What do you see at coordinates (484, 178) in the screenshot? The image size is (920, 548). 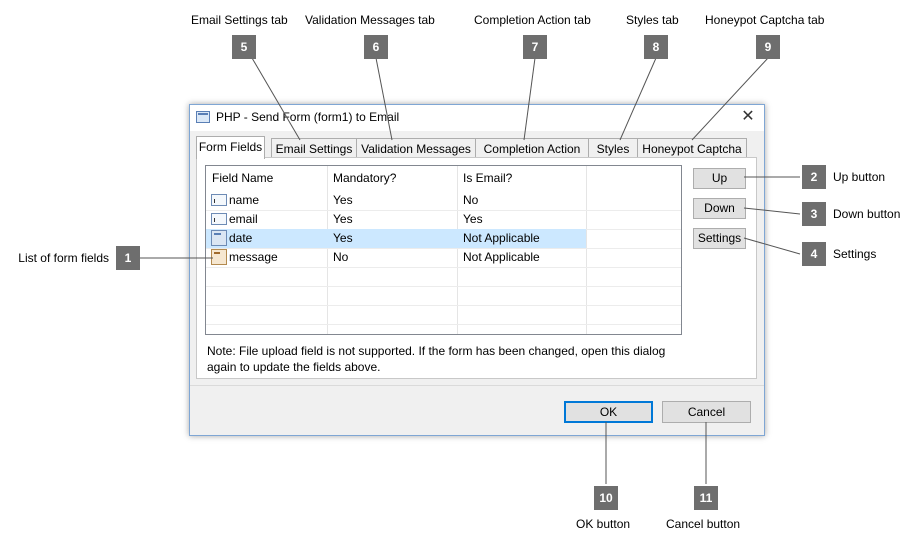 I see `column-header-is-email: Is Email?` at bounding box center [484, 178].